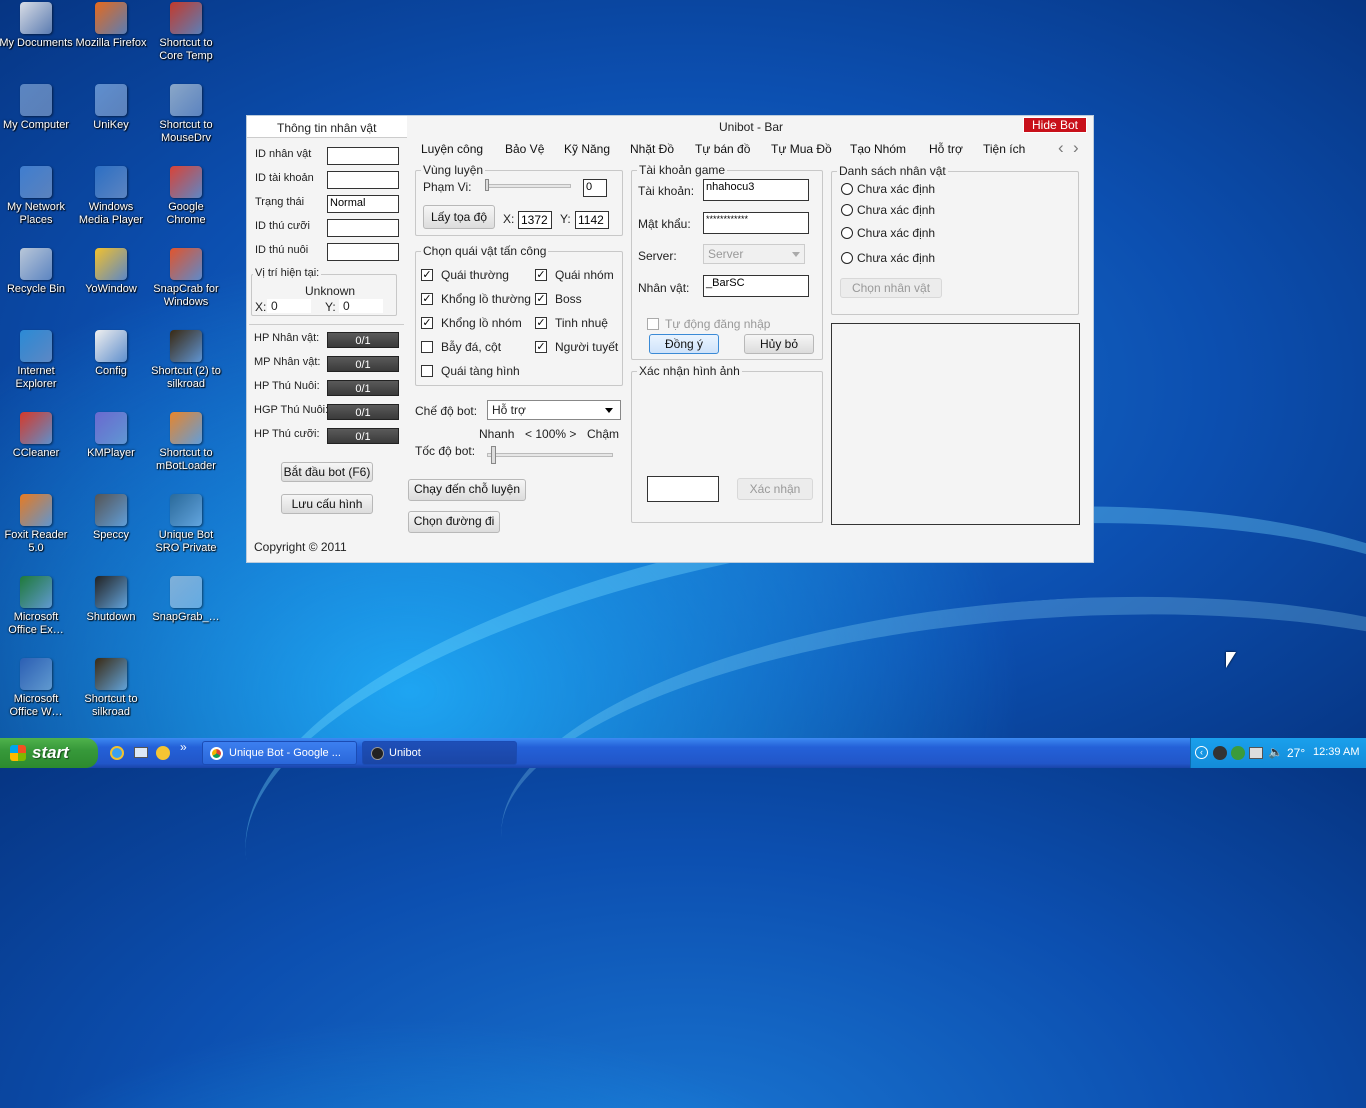 The width and height of the screenshot is (1366, 1108). Describe the element at coordinates (186, 360) in the screenshot. I see `desktop-icon: Shortcut (2) to silkroad` at that location.